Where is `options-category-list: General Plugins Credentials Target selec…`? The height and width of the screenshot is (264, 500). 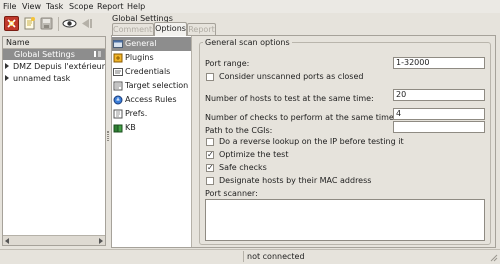 options-category-list: General Plugins Credentials Target selec… is located at coordinates (152, 141).